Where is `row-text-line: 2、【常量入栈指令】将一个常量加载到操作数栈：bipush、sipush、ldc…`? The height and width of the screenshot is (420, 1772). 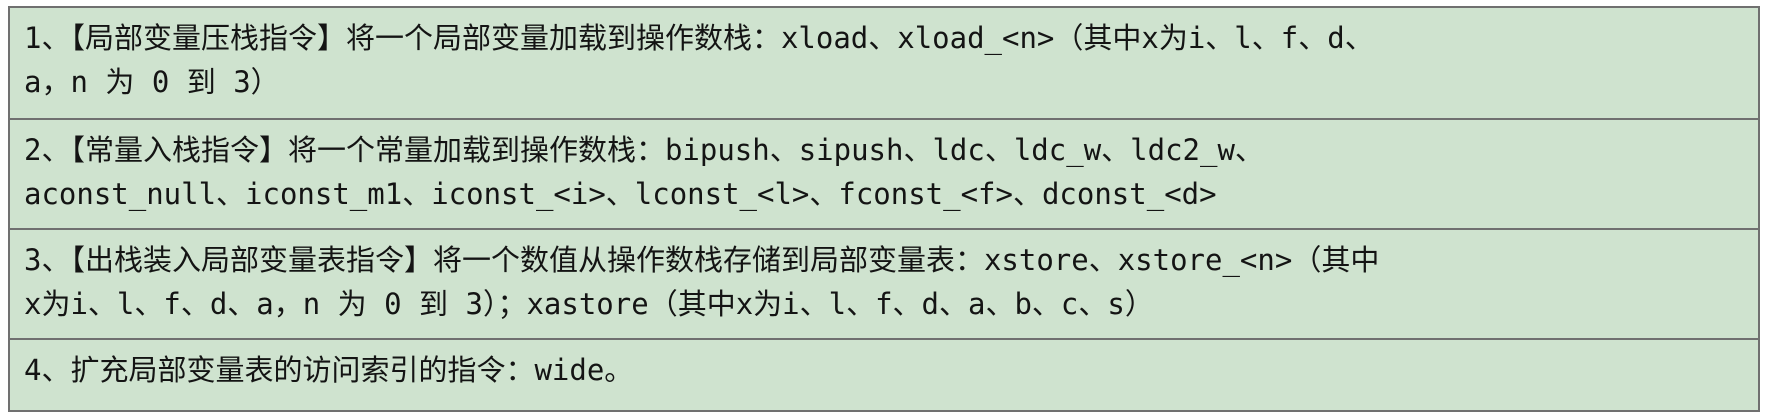
row-text-line: 2、【常量入栈指令】将一个常量加载到操作数栈：bipush、sipush、ldc… is located at coordinates (644, 150).